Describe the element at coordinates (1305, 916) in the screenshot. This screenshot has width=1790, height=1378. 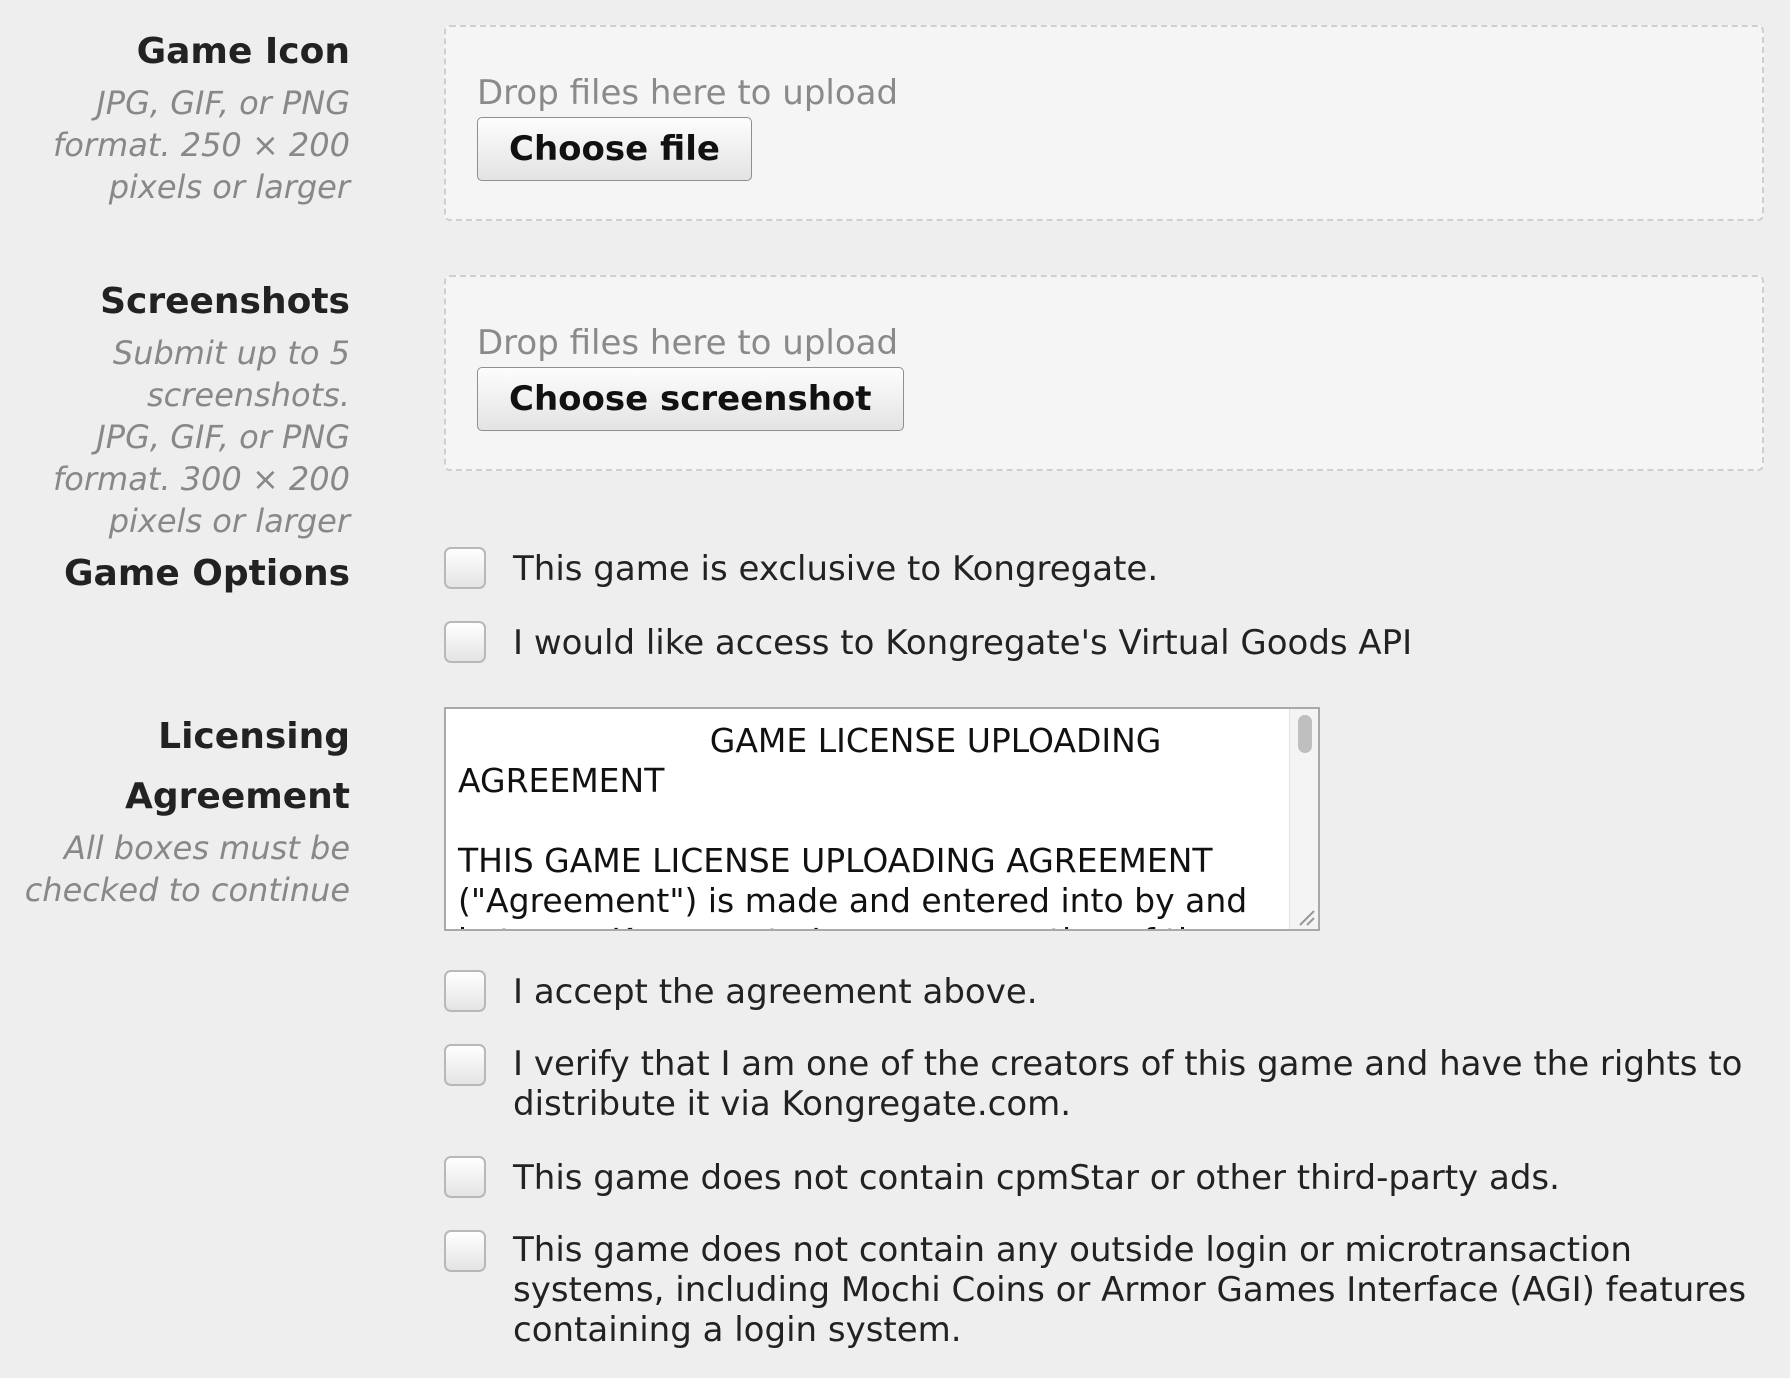
I see `resize-grip-icon` at that location.